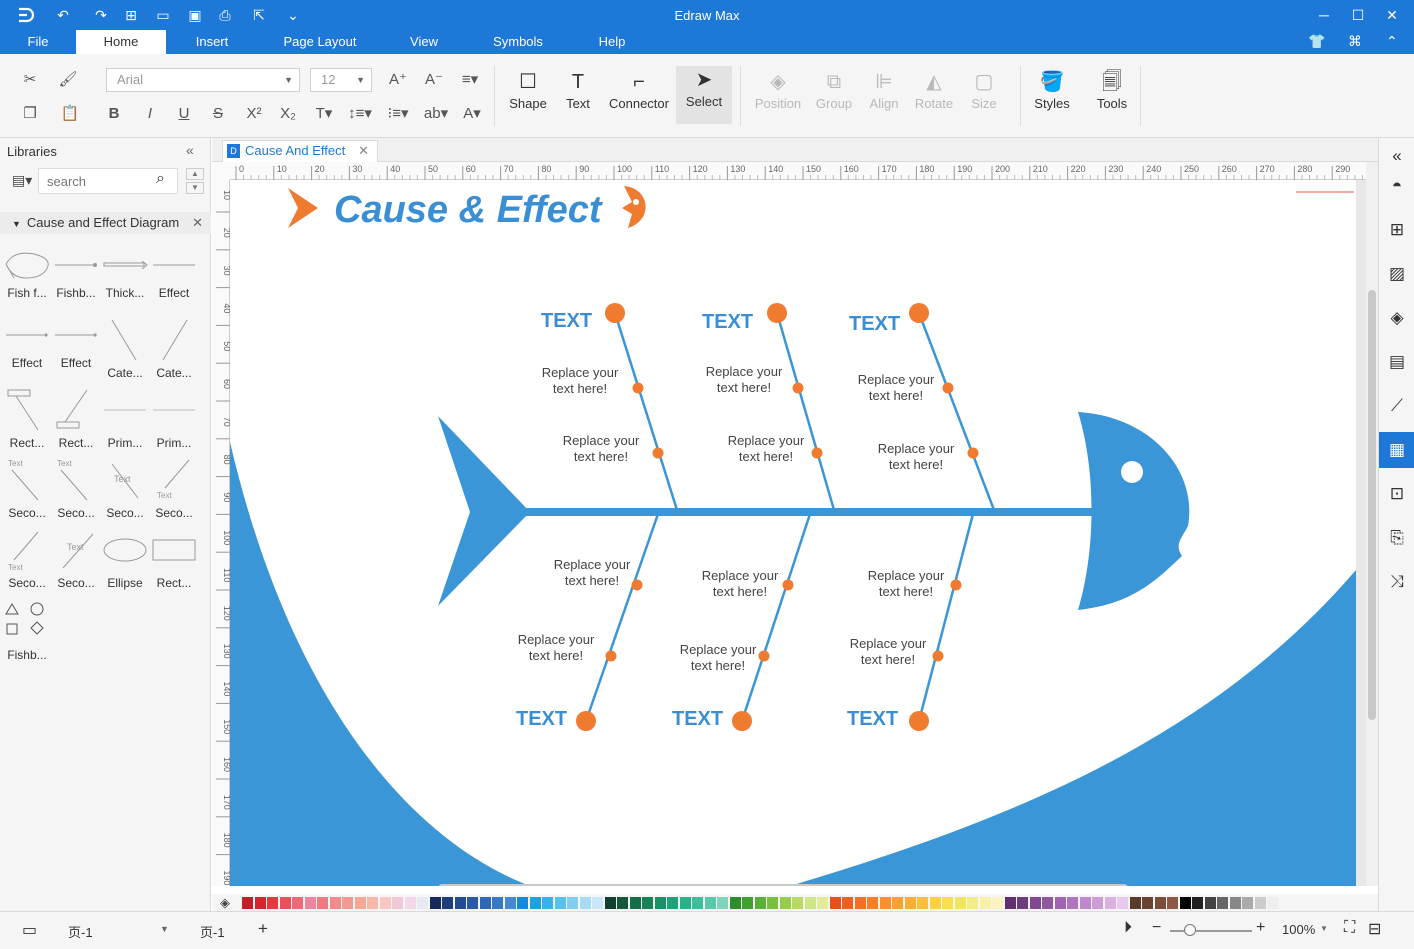 The image size is (1414, 949). I want to click on paste-icon: 📋, so click(70, 114).